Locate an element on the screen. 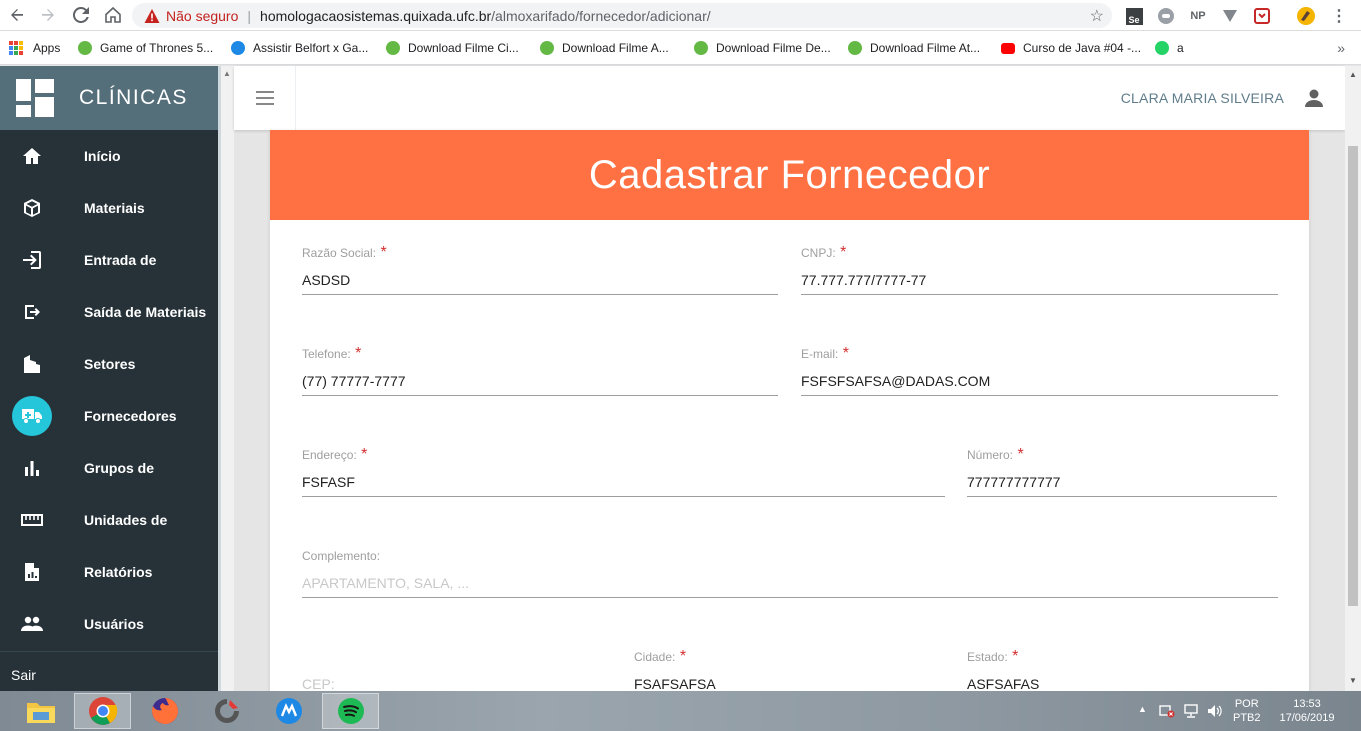 Image resolution: width=1361 pixels, height=731 pixels. forward-icon is located at coordinates (48, 15).